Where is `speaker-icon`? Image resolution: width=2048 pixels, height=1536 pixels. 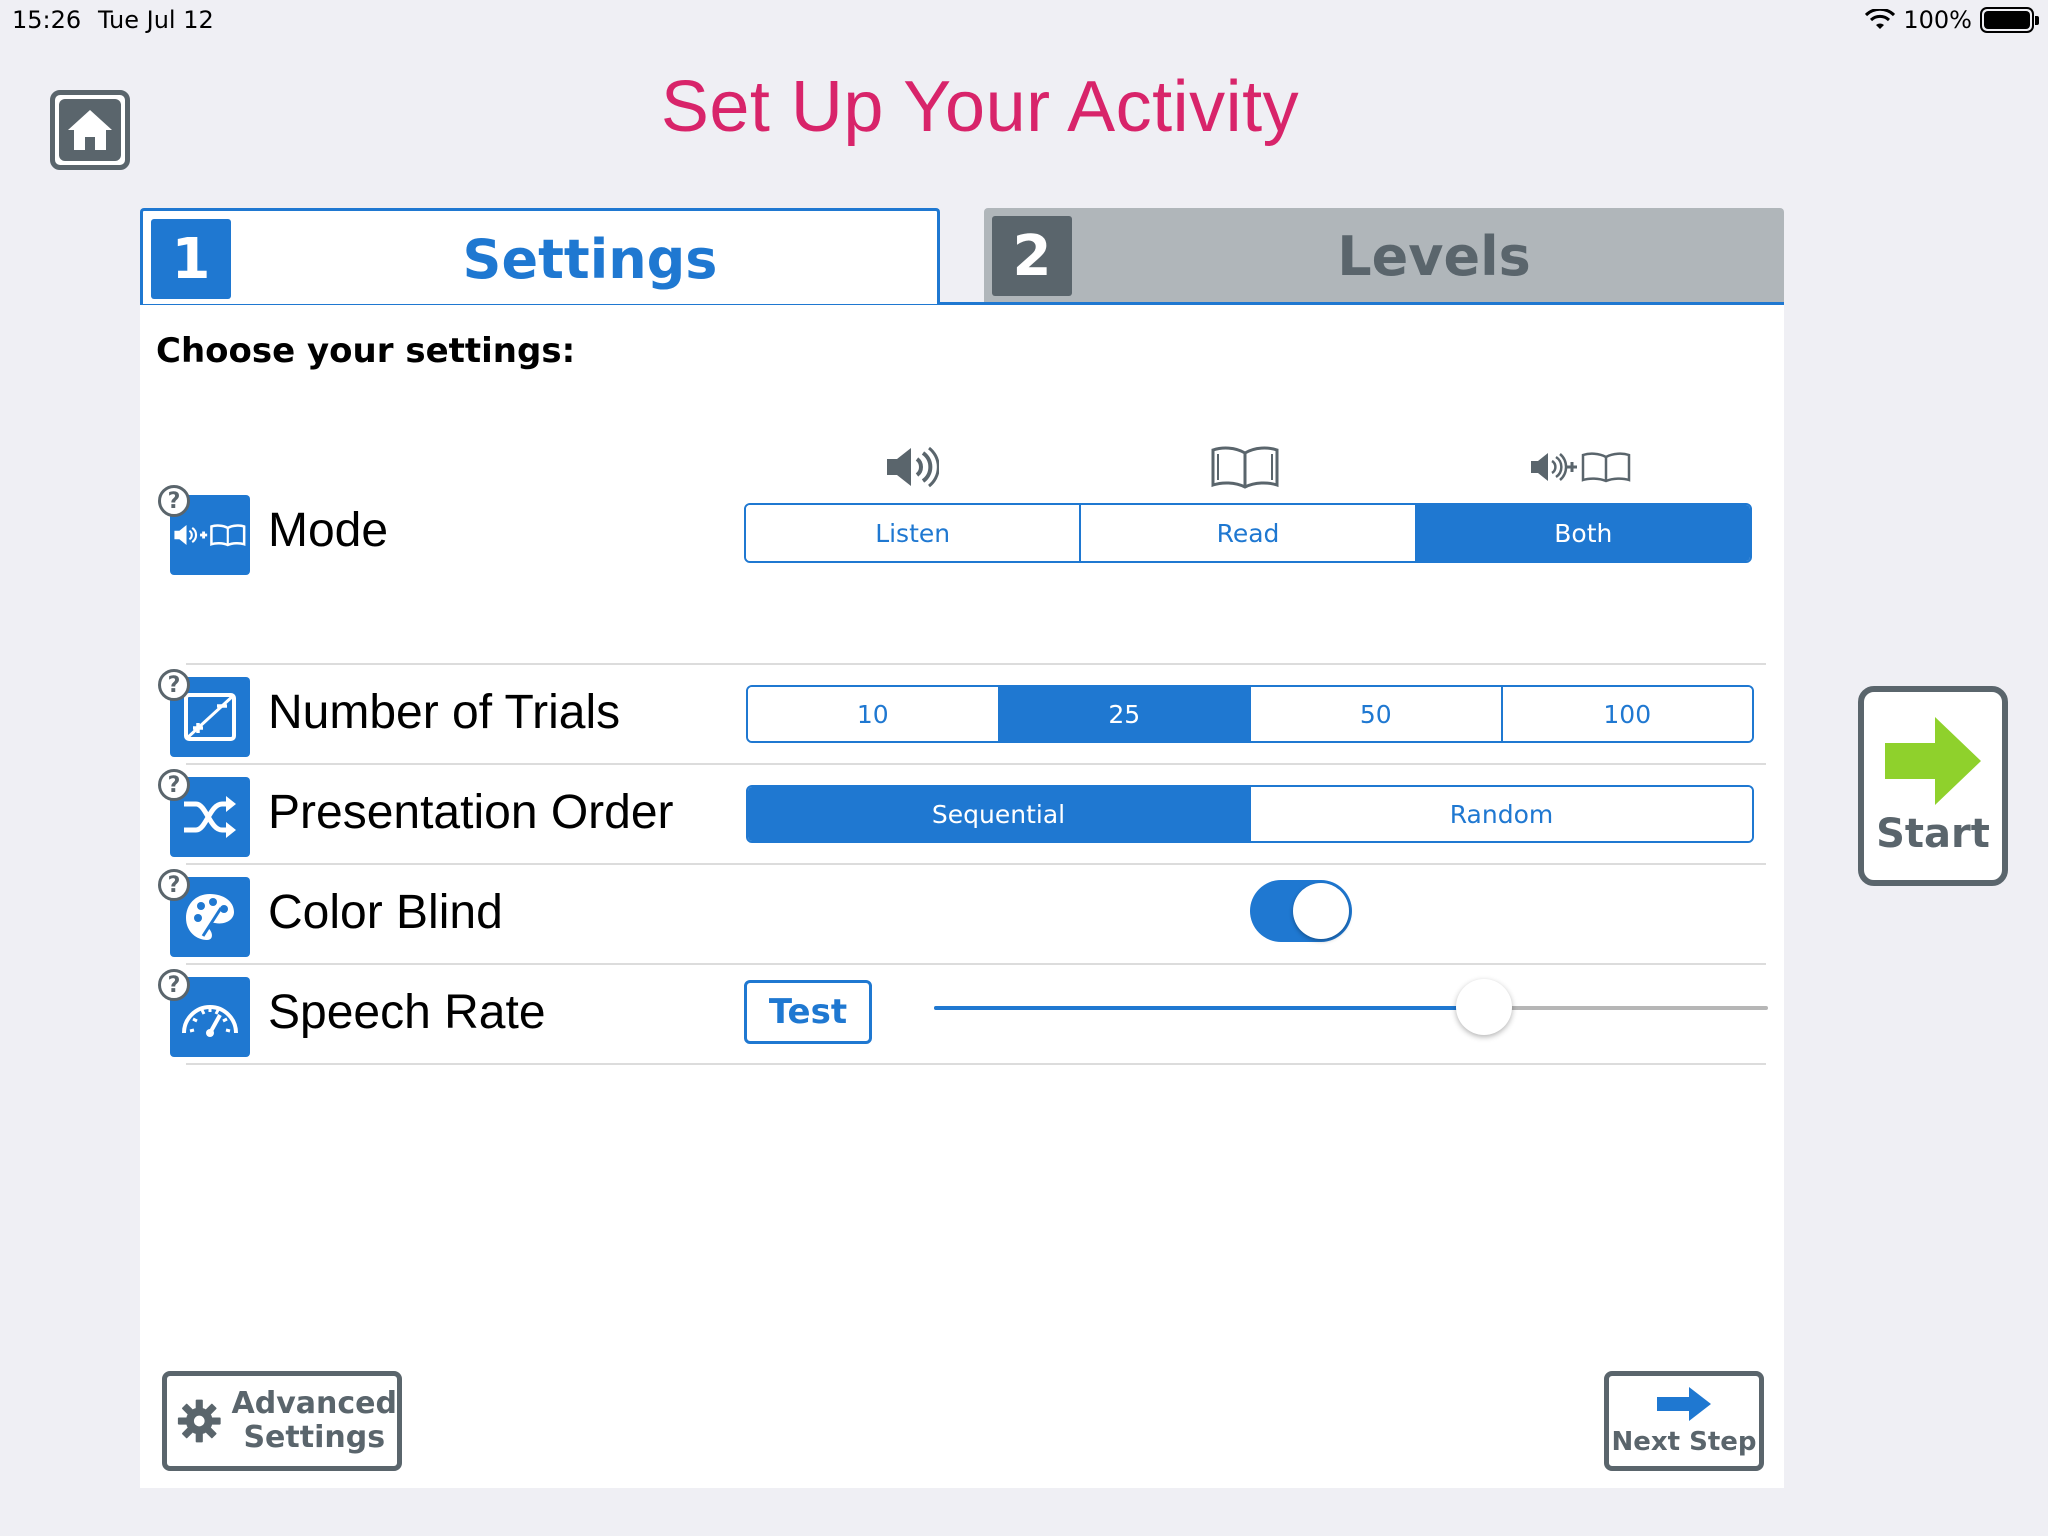
speaker-icon is located at coordinates (911, 467).